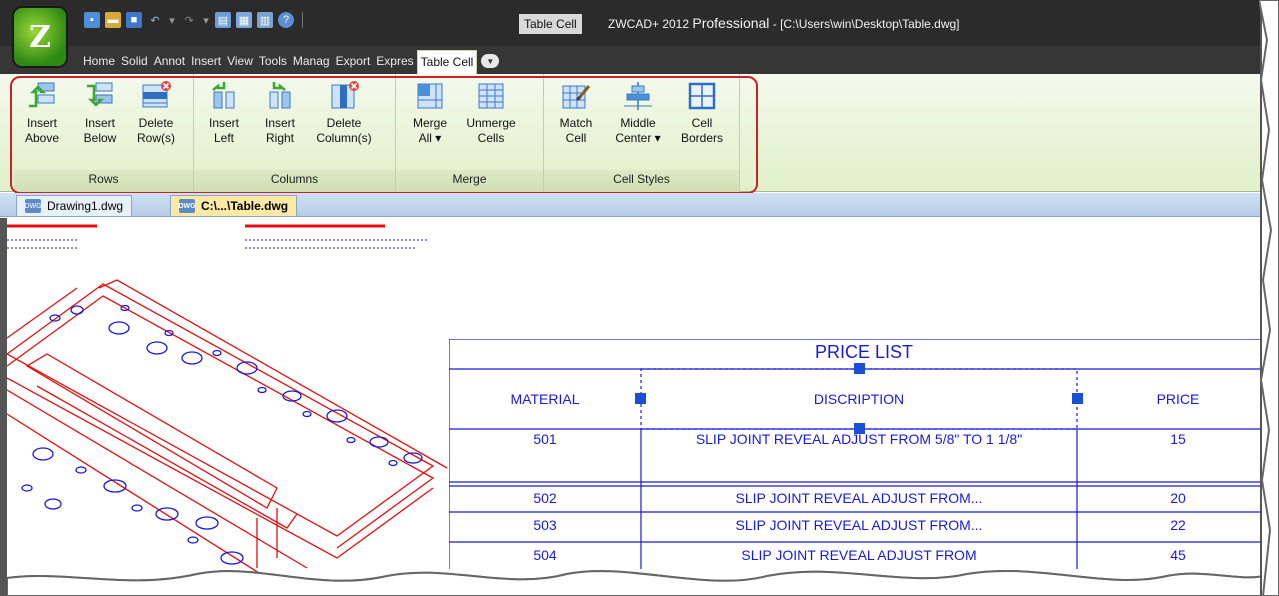 This screenshot has height=596, width=1279. What do you see at coordinates (286, 20) in the screenshot?
I see `help-icon: ?` at bounding box center [286, 20].